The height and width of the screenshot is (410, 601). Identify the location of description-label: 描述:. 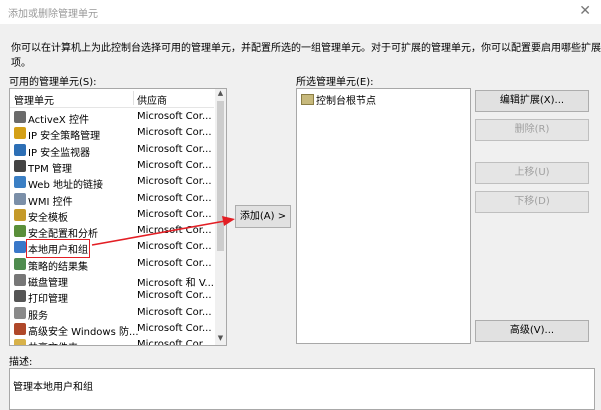
(21, 362).